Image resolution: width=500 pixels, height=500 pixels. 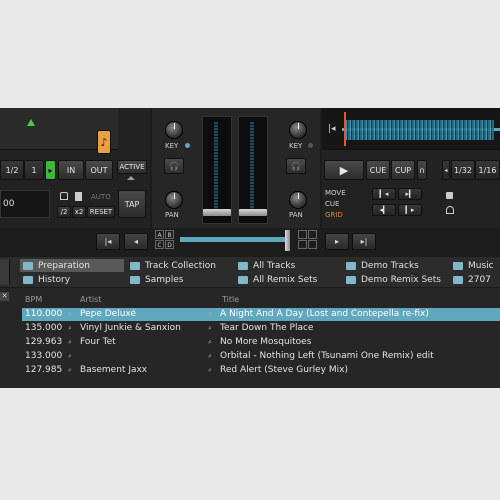 What do you see at coordinates (287, 240) in the screenshot?
I see `crossfader-handle` at bounding box center [287, 240].